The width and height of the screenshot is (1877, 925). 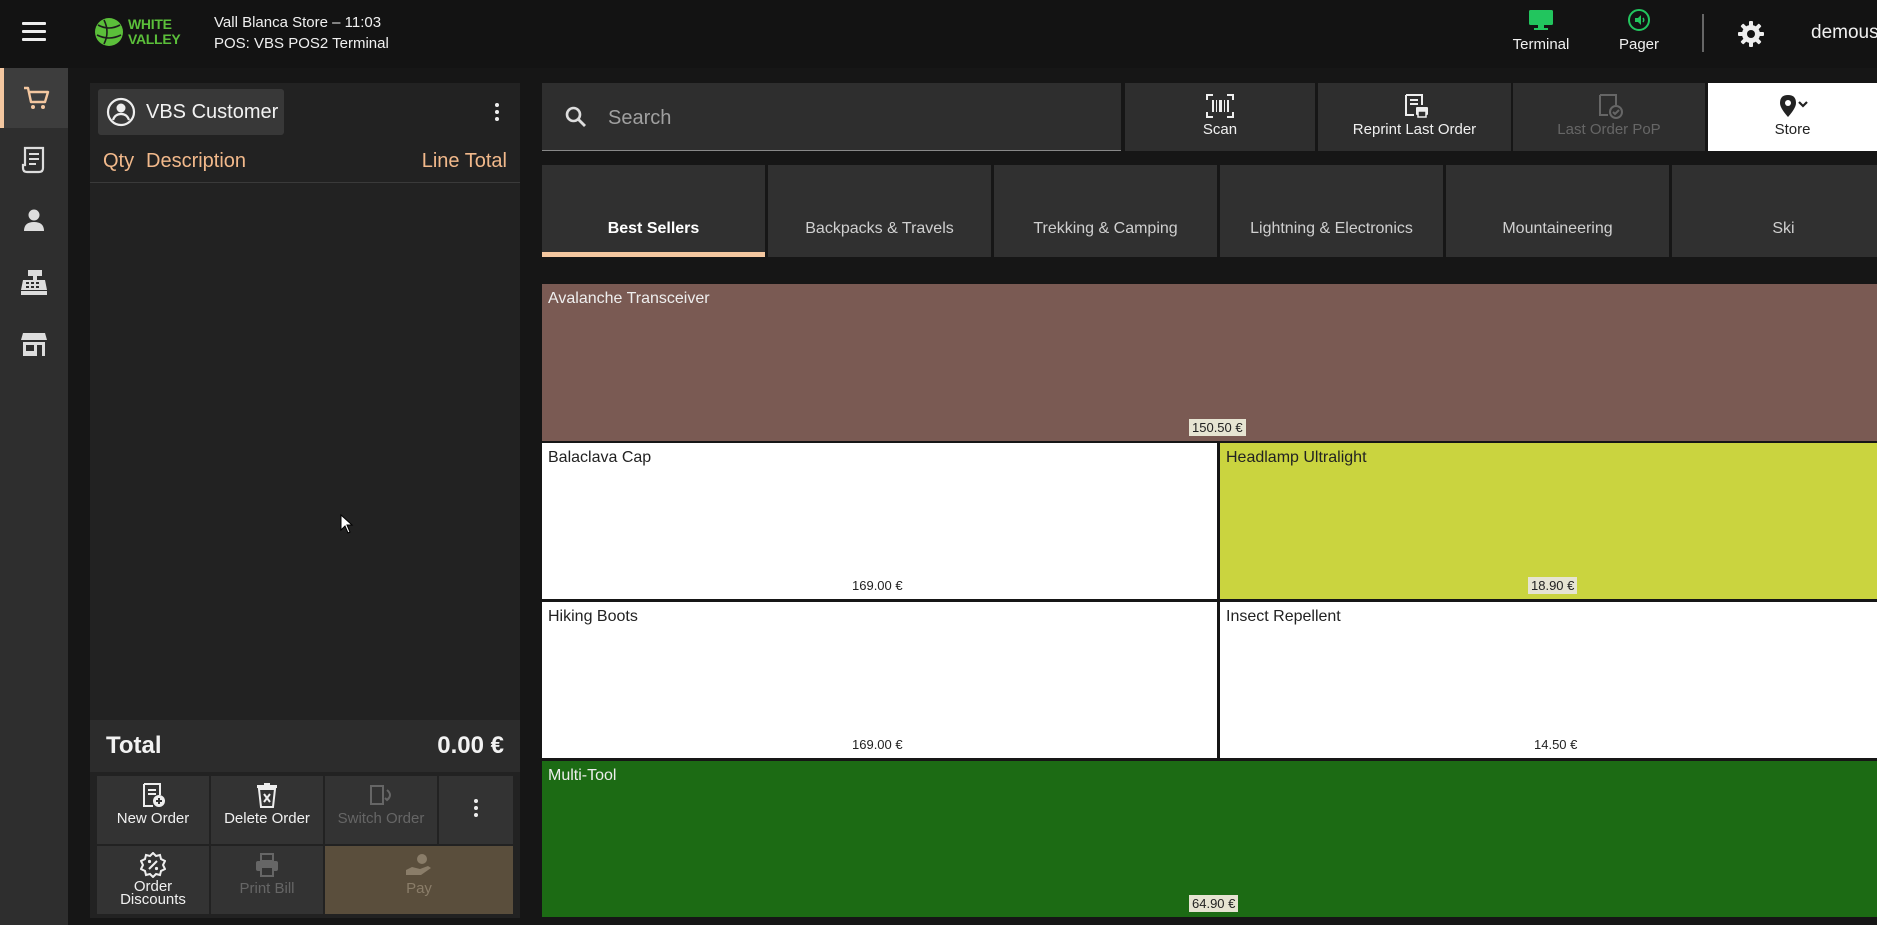 What do you see at coordinates (1792, 117) in the screenshot?
I see `store-location-button: Store` at bounding box center [1792, 117].